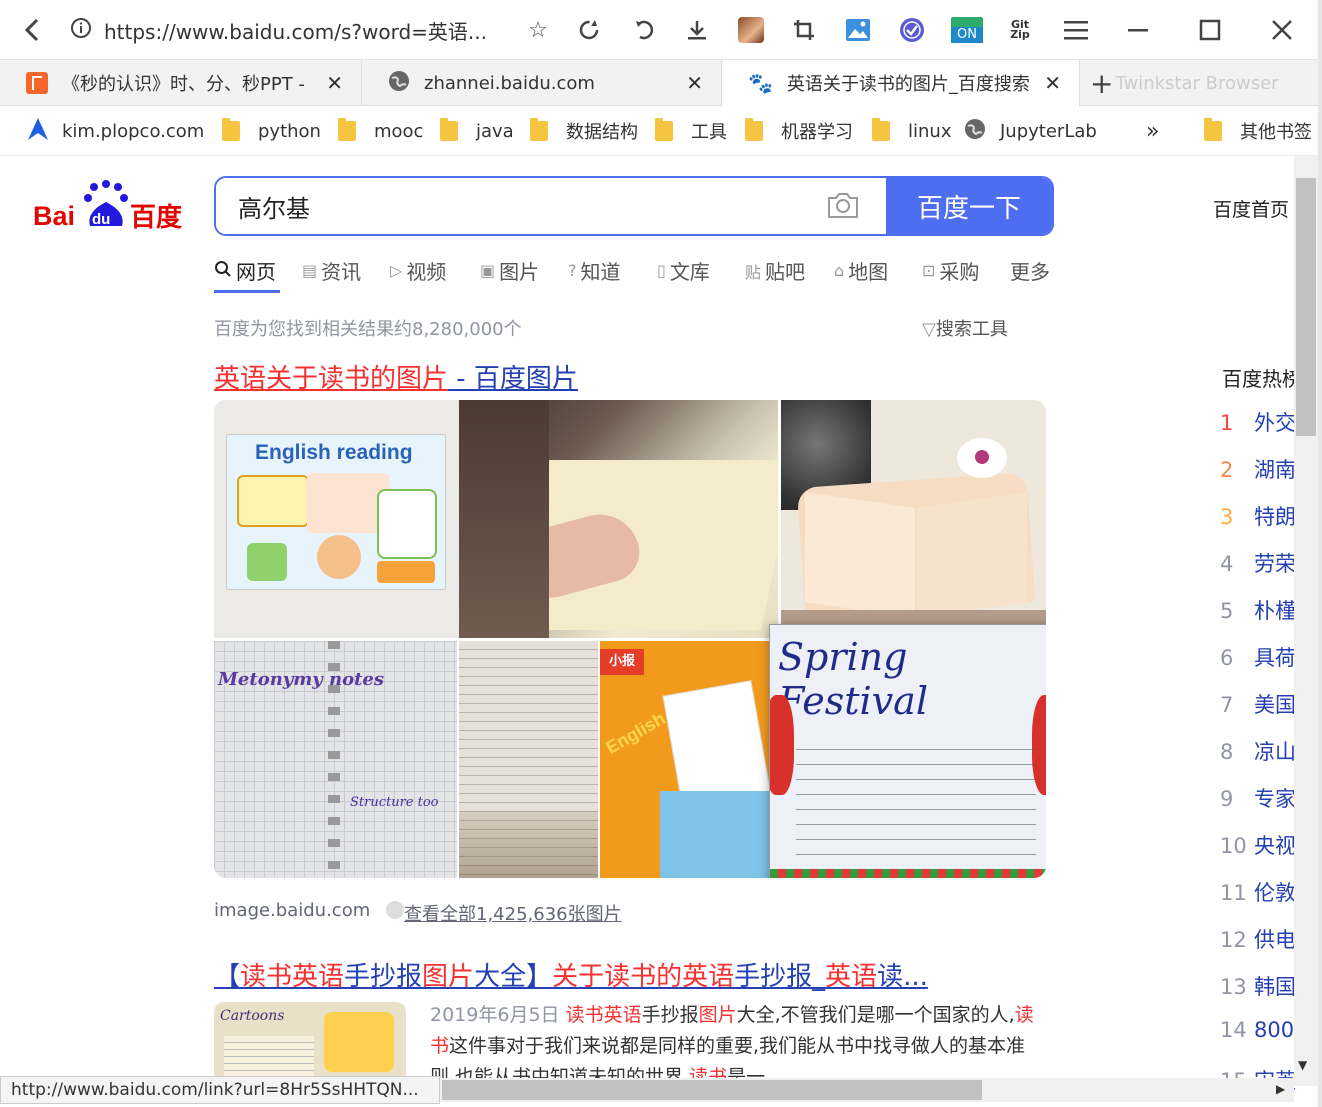  Describe the element at coordinates (418, 270) in the screenshot. I see `tab-video: ▷ 视频` at that location.